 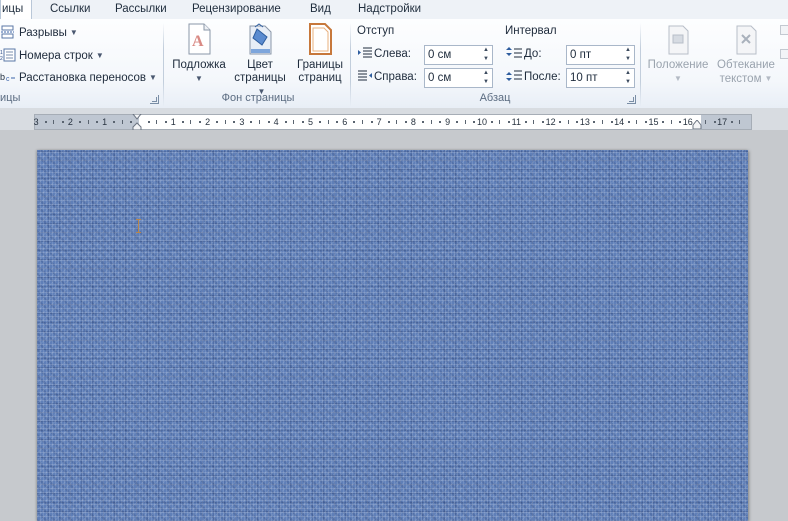 I want to click on page-setup-dialog-launcher, so click(x=154, y=99).